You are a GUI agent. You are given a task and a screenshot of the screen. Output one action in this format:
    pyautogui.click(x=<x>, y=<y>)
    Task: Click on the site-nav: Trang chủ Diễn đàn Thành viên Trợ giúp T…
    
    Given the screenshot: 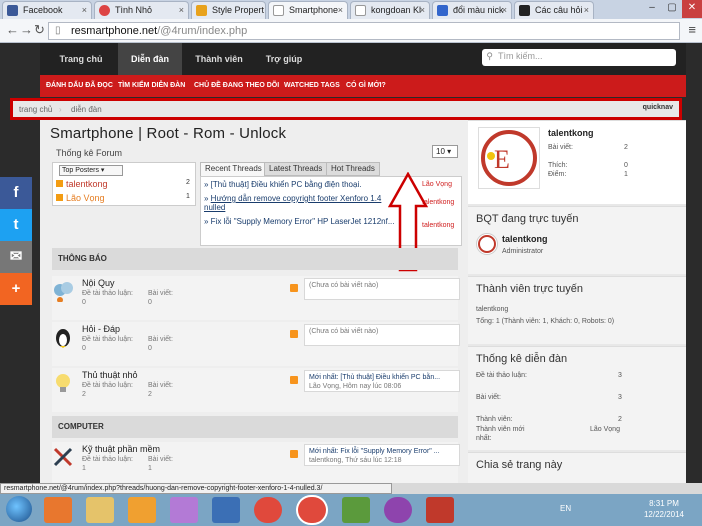 What is the action you would take?
    pyautogui.click(x=363, y=59)
    